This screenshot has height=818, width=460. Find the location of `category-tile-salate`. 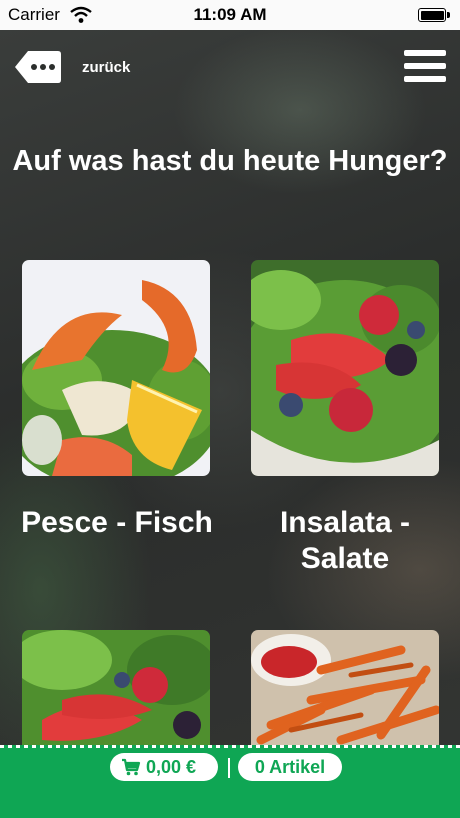

category-tile-salate is located at coordinates (345, 368).